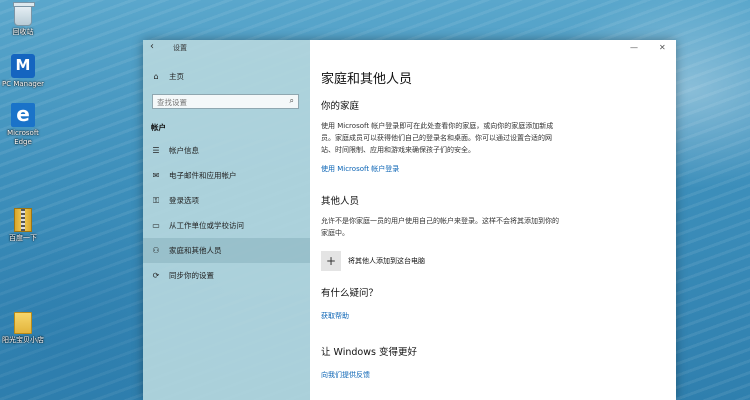 The width and height of the screenshot is (750, 400). I want to click on person-card-icon: ☰, so click(156, 150).